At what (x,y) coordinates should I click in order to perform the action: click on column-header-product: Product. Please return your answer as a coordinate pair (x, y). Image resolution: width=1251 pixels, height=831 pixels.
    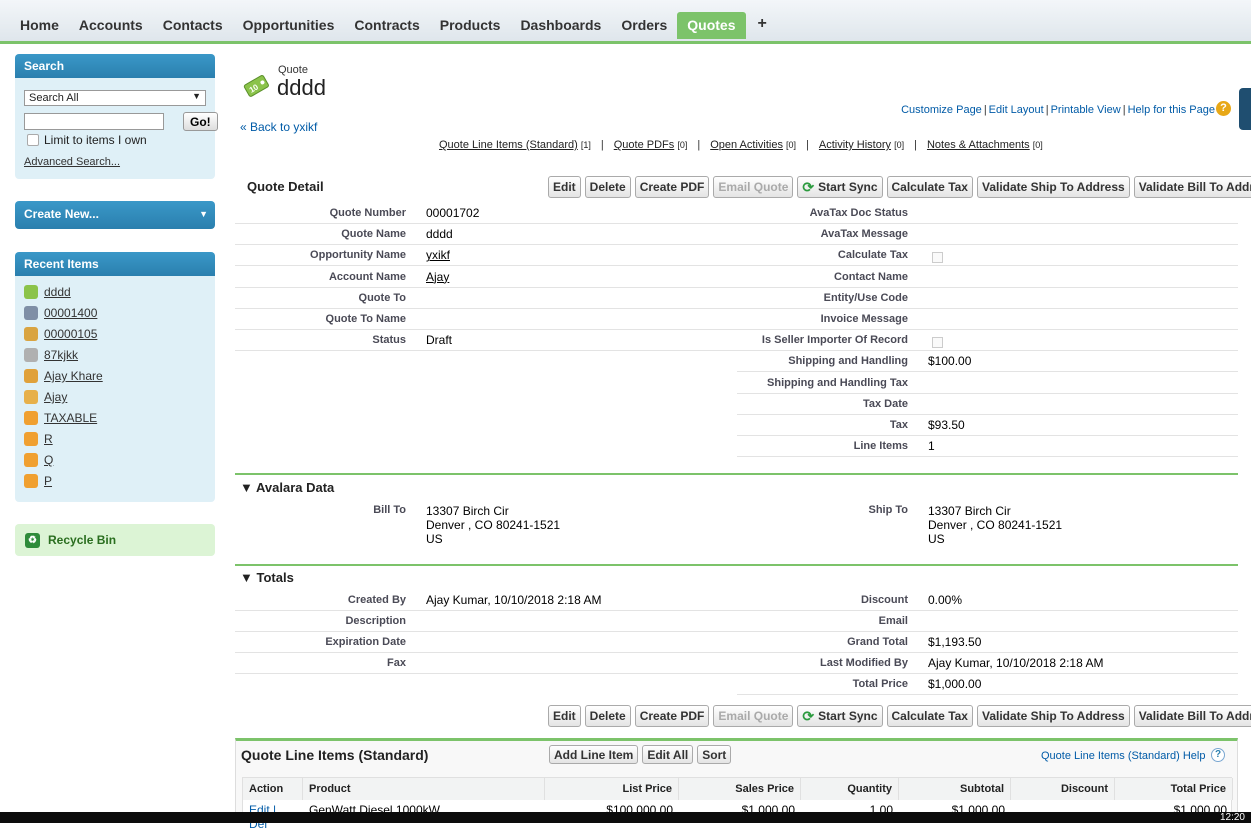
    Looking at the image, I should click on (424, 789).